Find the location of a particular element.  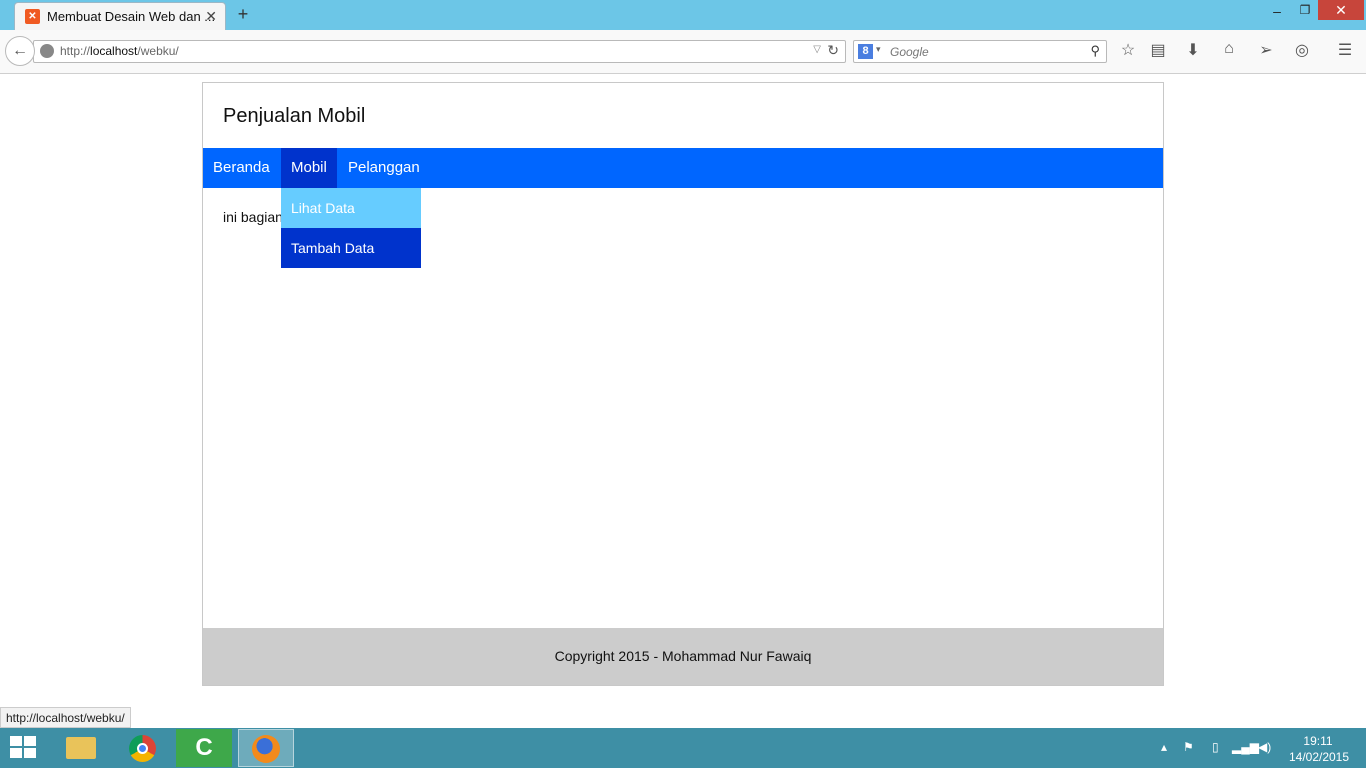

browser-title-bar: ✕ Membuat Desain Web dan ... ✕ + – ❐ ✕ is located at coordinates (683, 15).